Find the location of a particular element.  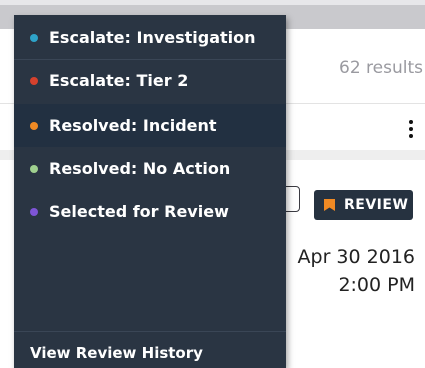

menu-item-selected-for-review: Selected for Review is located at coordinates (150, 211).